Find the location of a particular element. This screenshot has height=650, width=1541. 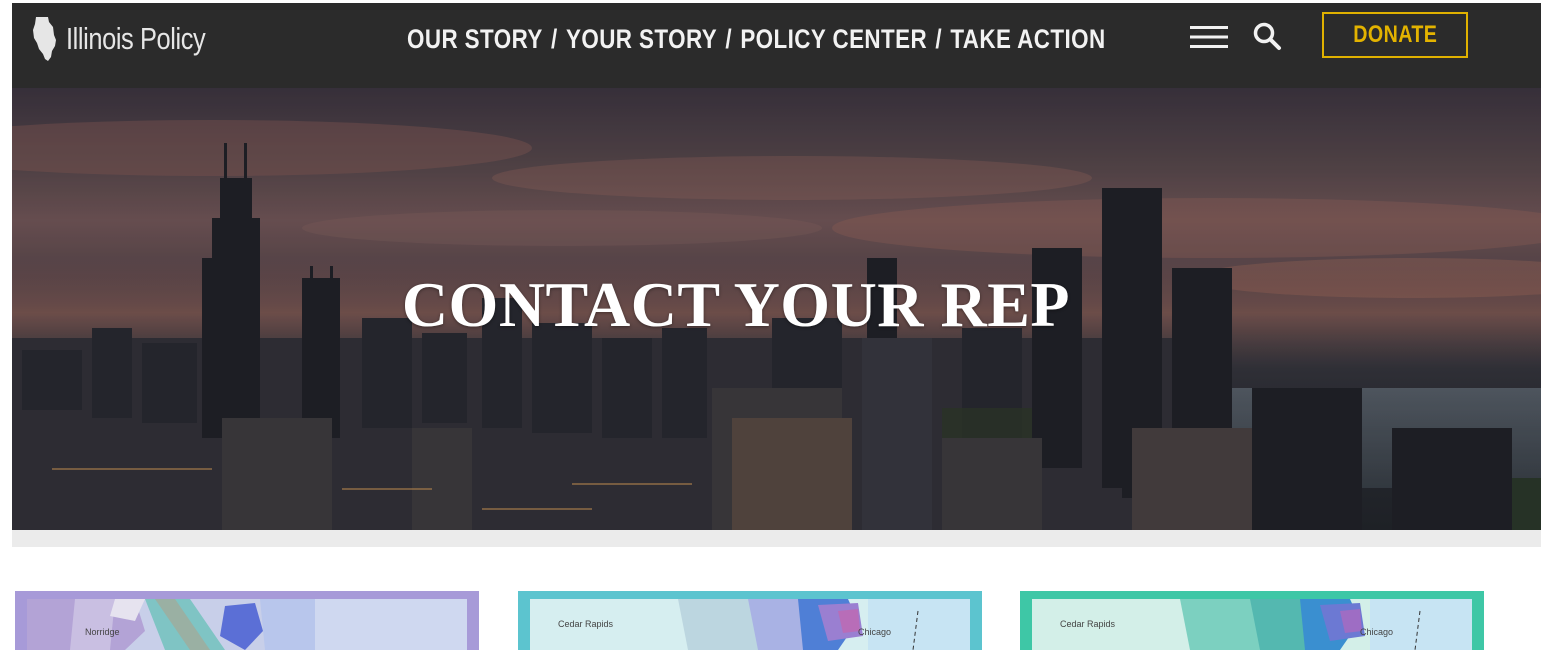

district-map-card: Norridge is located at coordinates (247, 620).